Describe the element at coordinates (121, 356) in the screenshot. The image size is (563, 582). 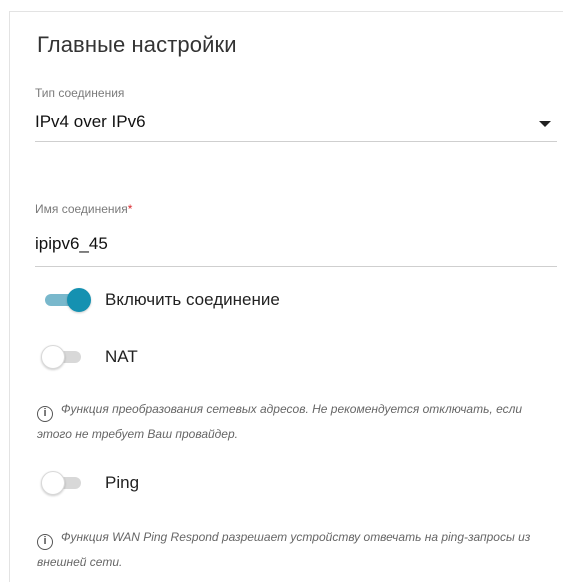
I see `nat-label: NAT` at that location.